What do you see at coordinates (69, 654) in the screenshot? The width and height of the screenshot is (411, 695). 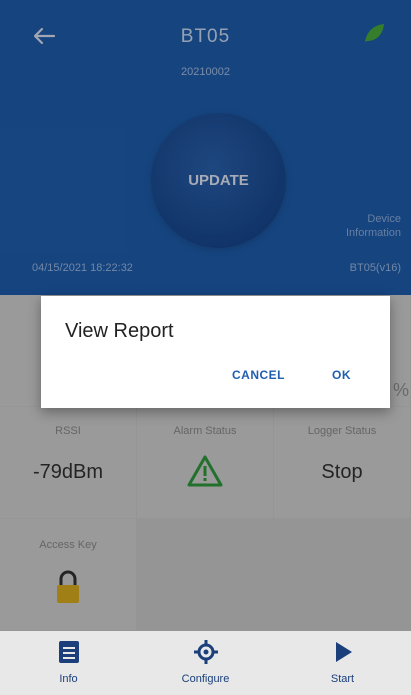 I see `info-icon` at bounding box center [69, 654].